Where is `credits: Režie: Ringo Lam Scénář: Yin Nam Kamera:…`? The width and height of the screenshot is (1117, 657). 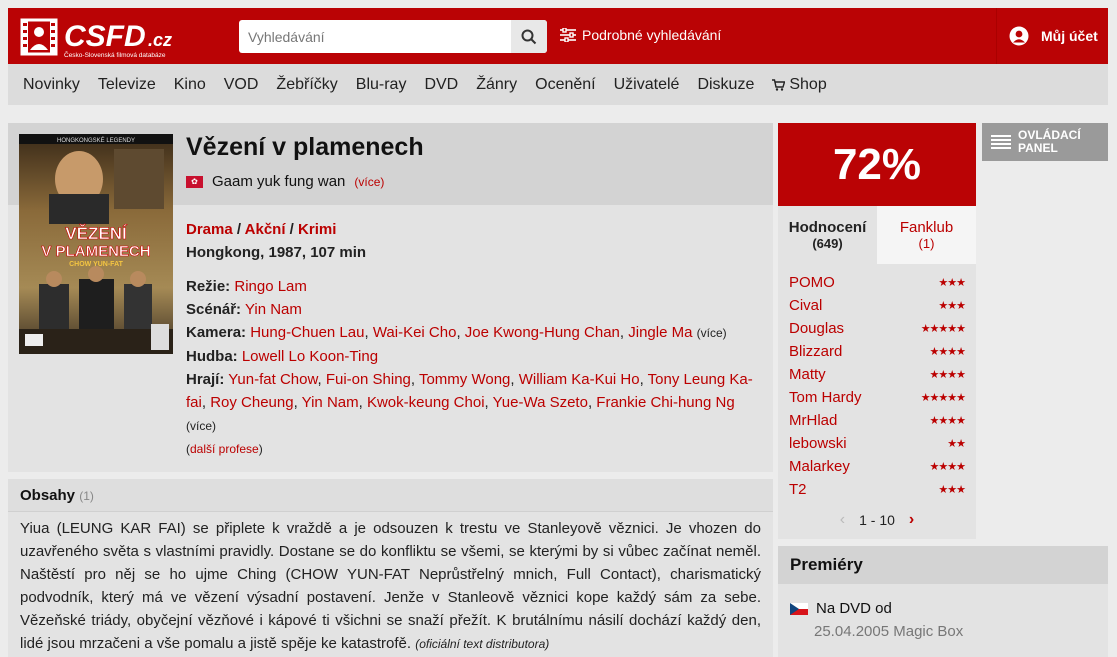
credits: Režie: Ringo Lam Scénář: Yin Nam Kamera:… is located at coordinates (476, 356).